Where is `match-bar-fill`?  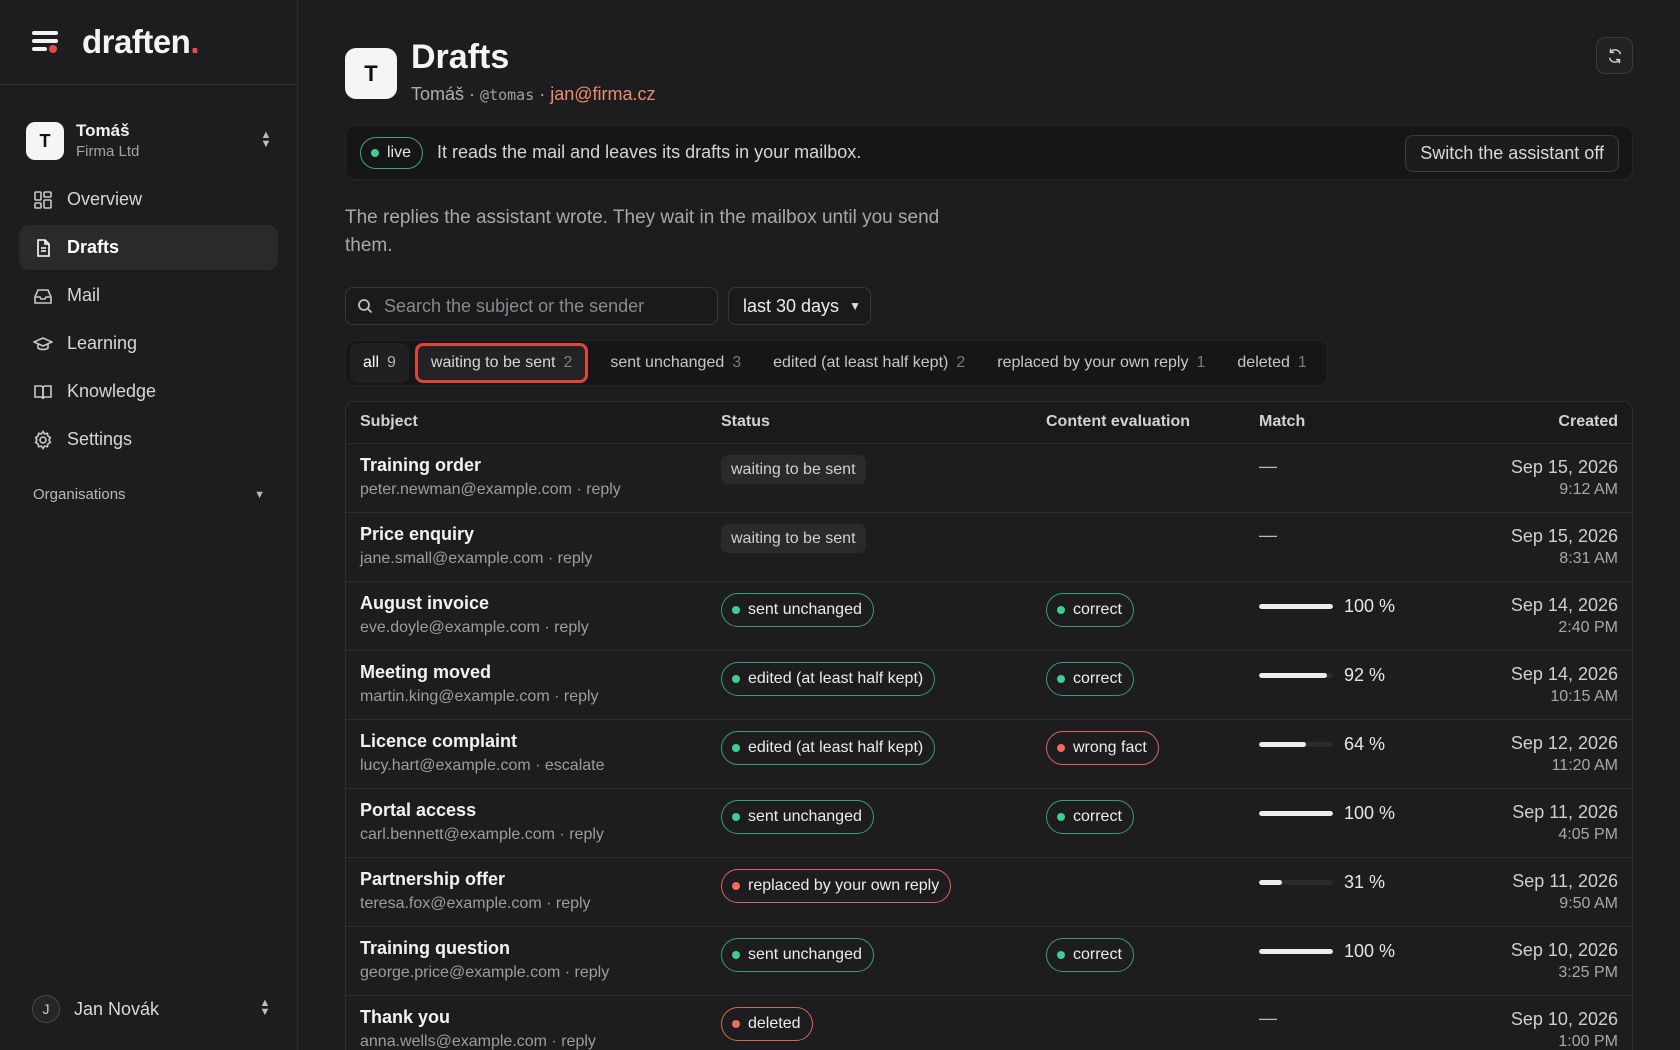
match-bar-fill is located at coordinates (1296, 951).